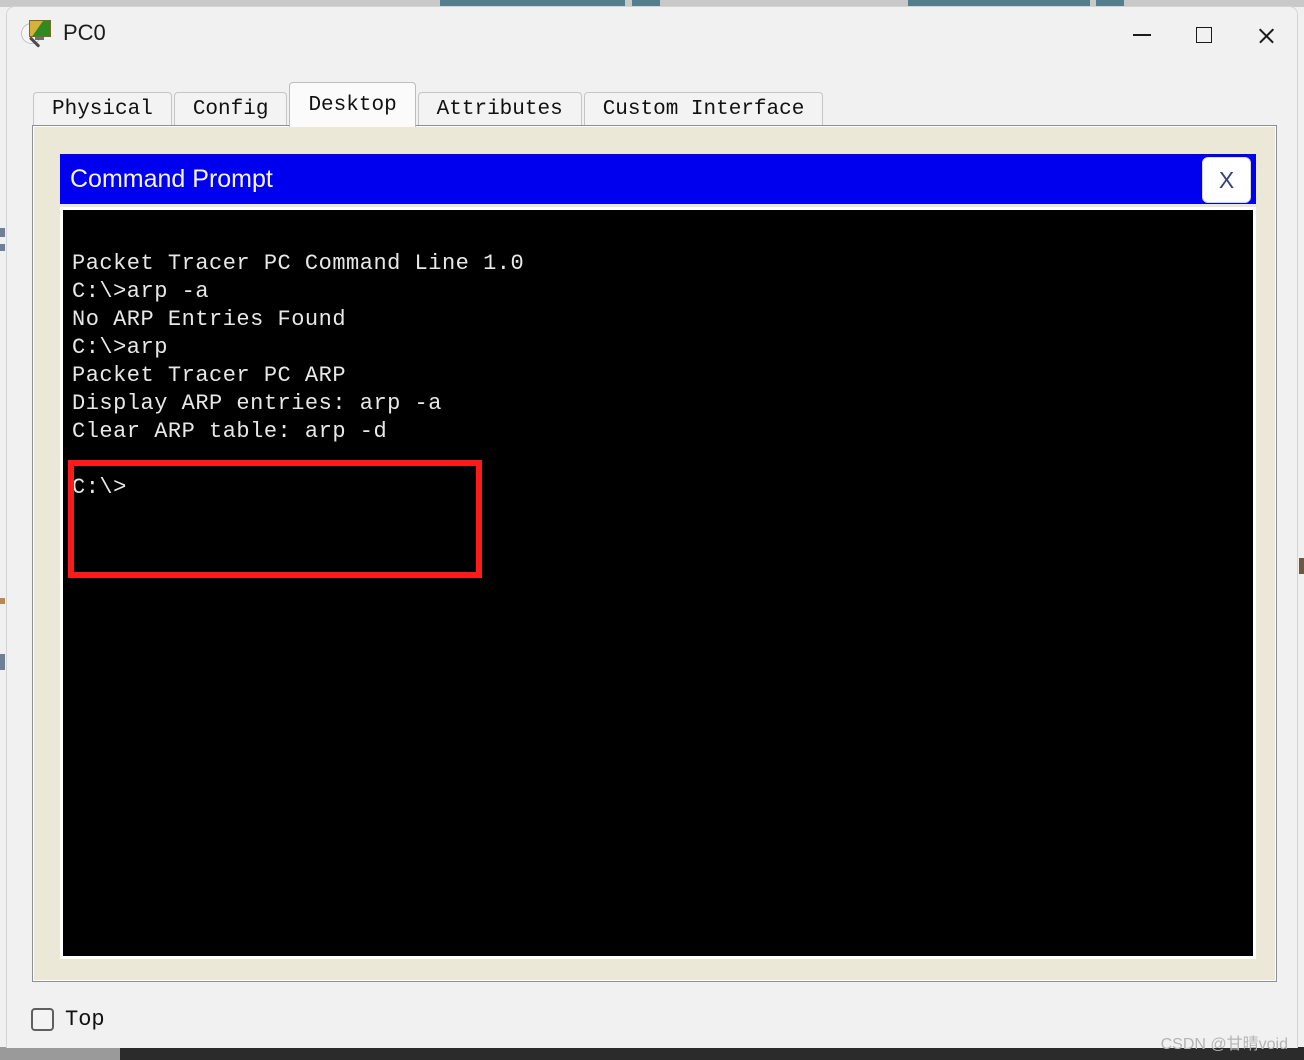  Describe the element at coordinates (1301, 566) in the screenshot. I see `right-edge-artifact` at that location.